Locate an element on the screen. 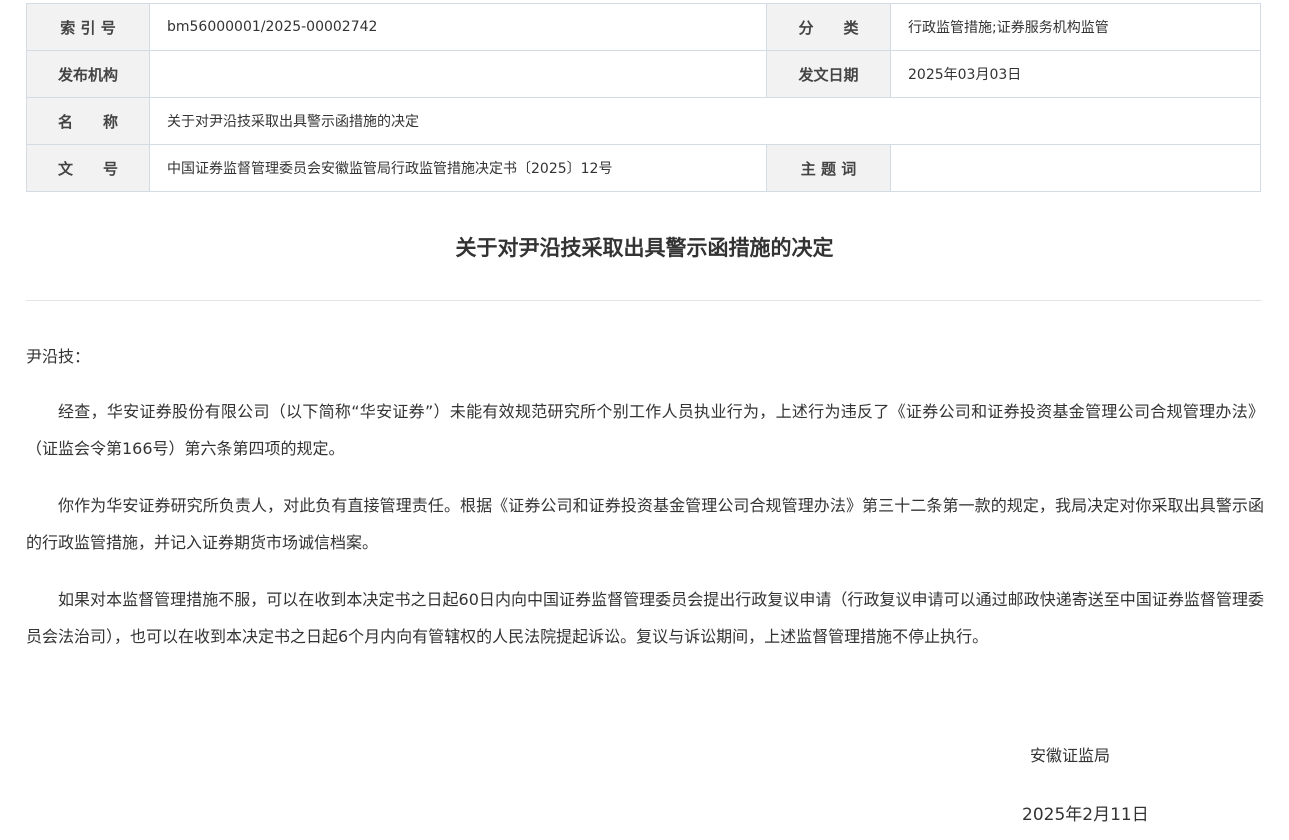 This screenshot has height=840, width=1289. meta-row: 名 称 关于对尹沿技采取出具警示函措施的决定 is located at coordinates (643, 121).